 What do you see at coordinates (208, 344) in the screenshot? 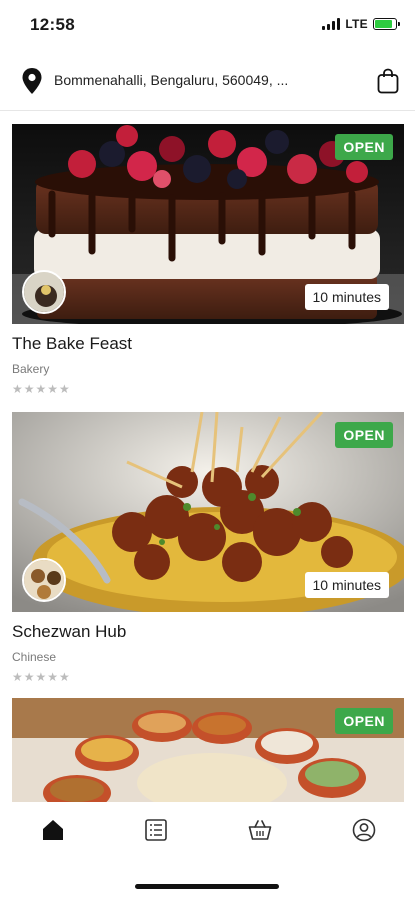
I see `restaurant-name: The Bake Feast` at bounding box center [208, 344].